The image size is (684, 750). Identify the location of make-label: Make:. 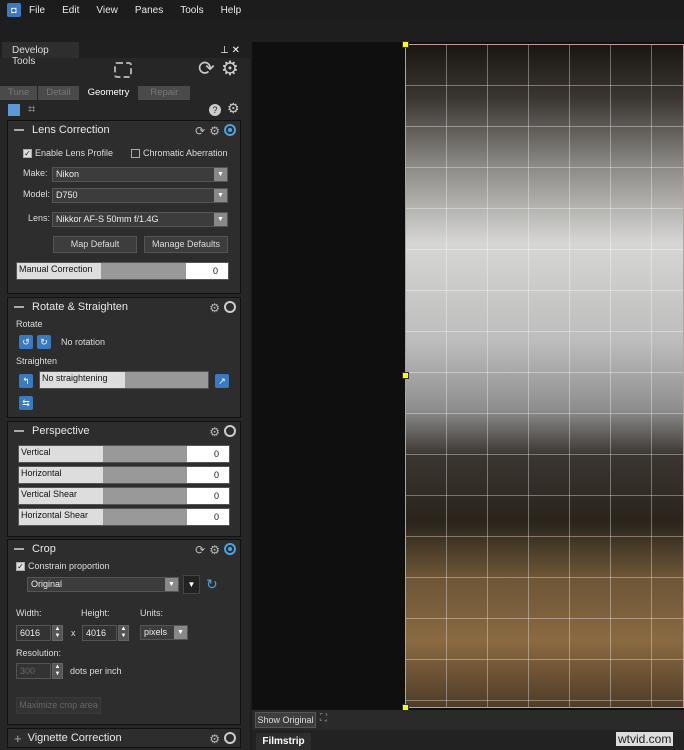
(35, 173).